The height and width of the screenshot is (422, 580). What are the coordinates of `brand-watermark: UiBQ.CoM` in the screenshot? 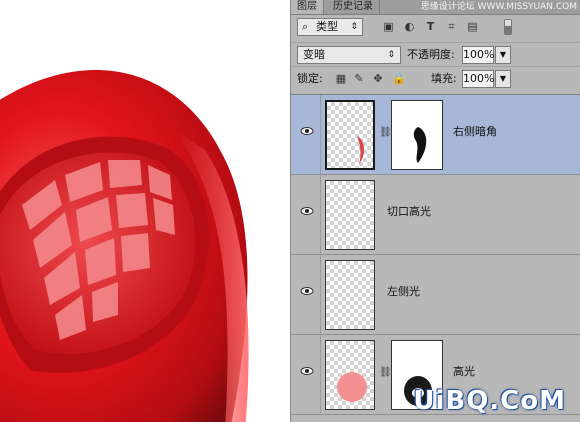 It's located at (489, 401).